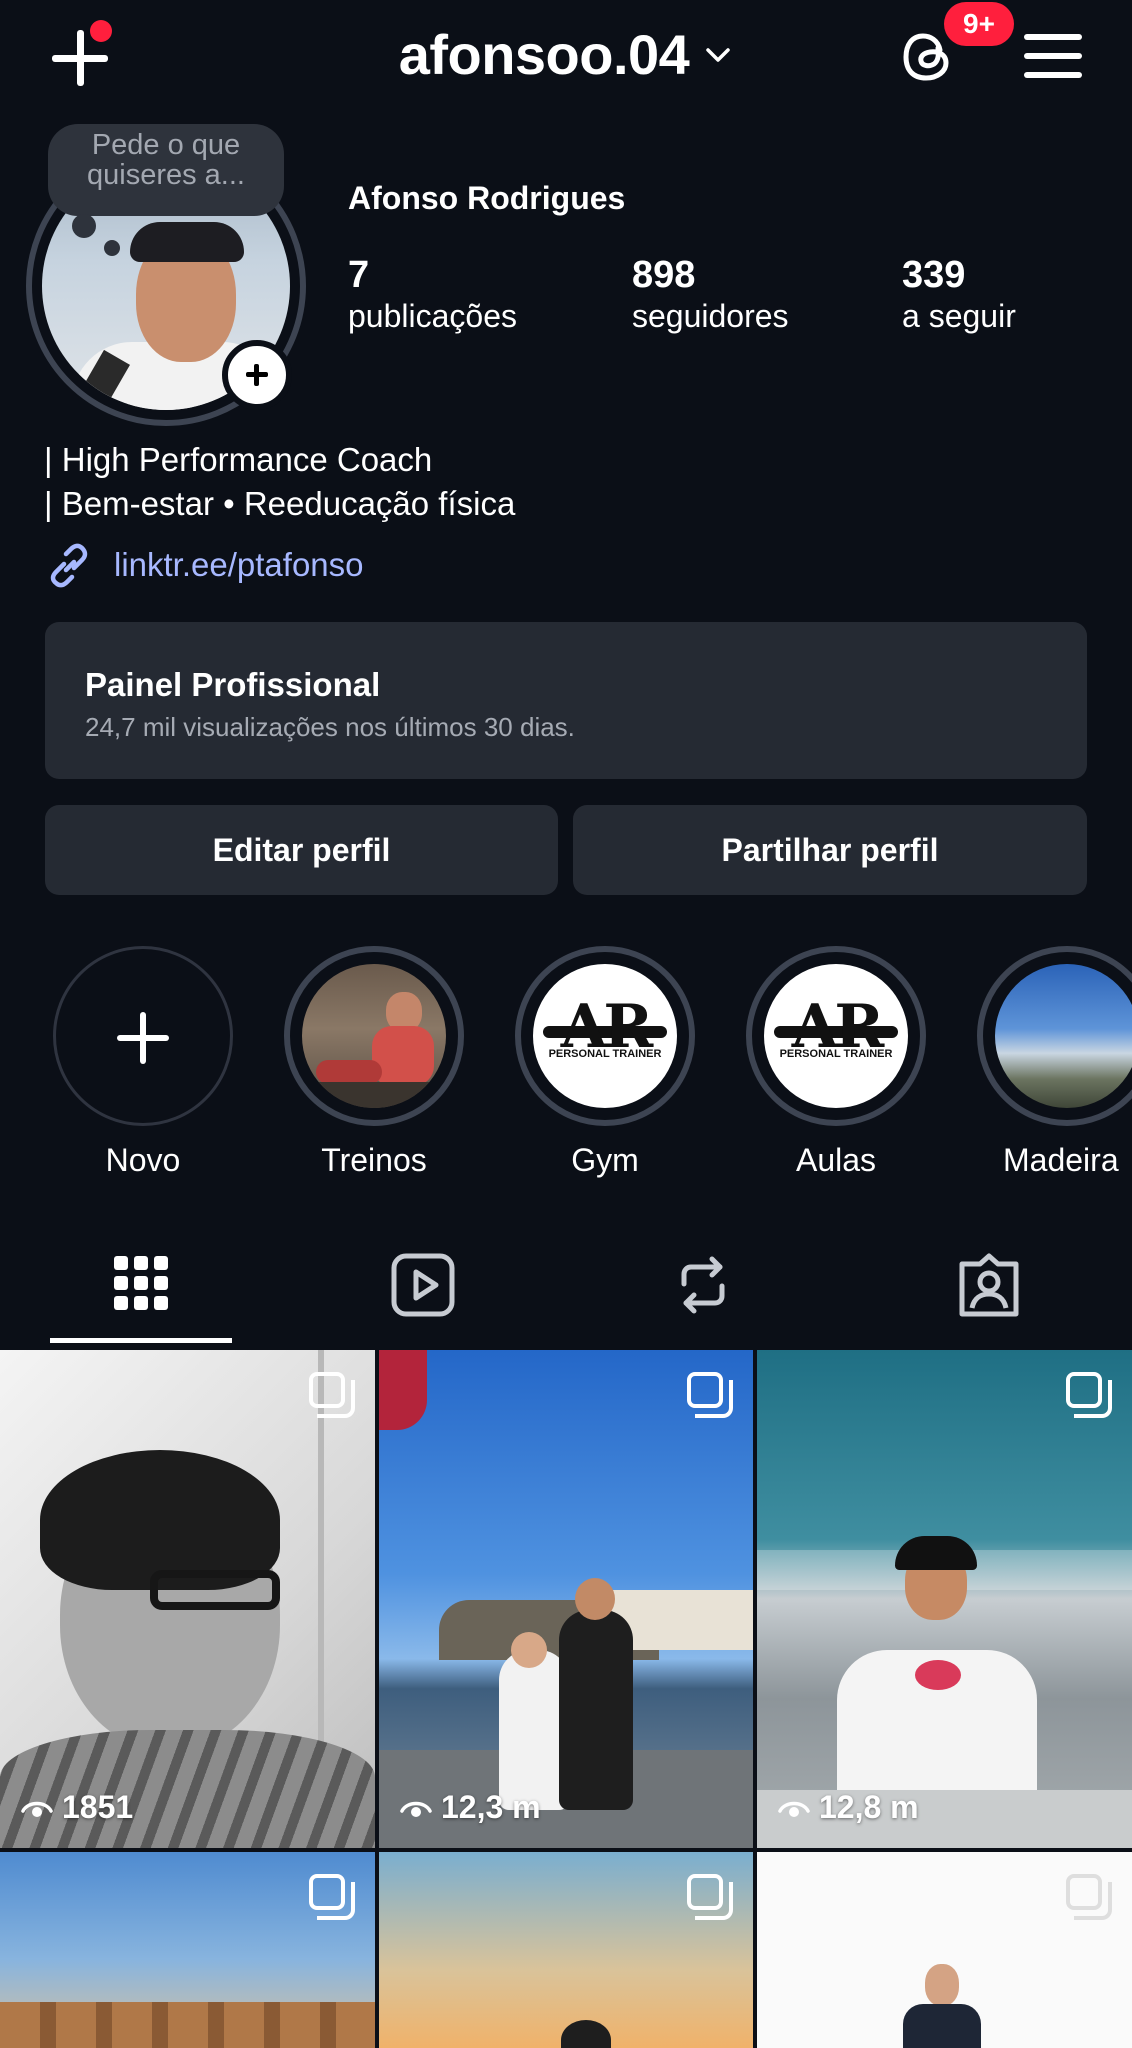  I want to click on bio-link: linktr.ee/ptafonso, so click(204, 565).